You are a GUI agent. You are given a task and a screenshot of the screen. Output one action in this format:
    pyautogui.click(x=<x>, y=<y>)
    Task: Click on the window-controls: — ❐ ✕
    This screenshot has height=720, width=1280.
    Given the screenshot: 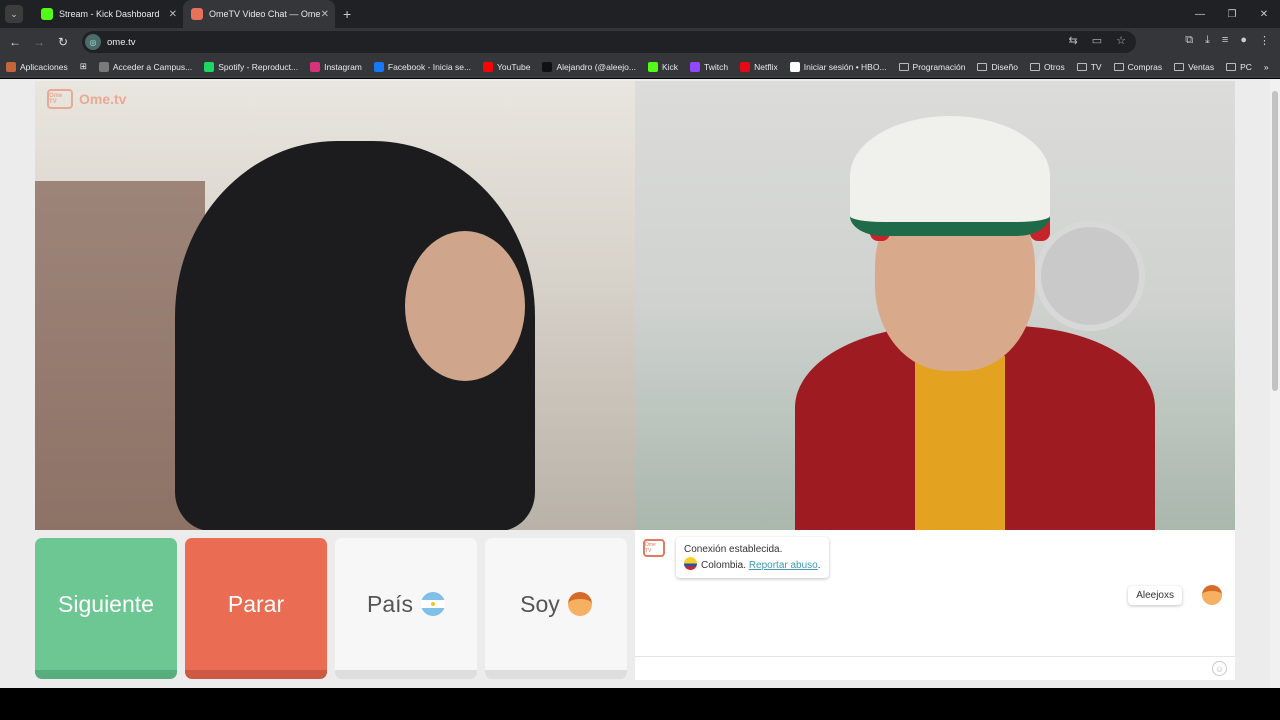 What is the action you would take?
    pyautogui.click(x=1232, y=14)
    